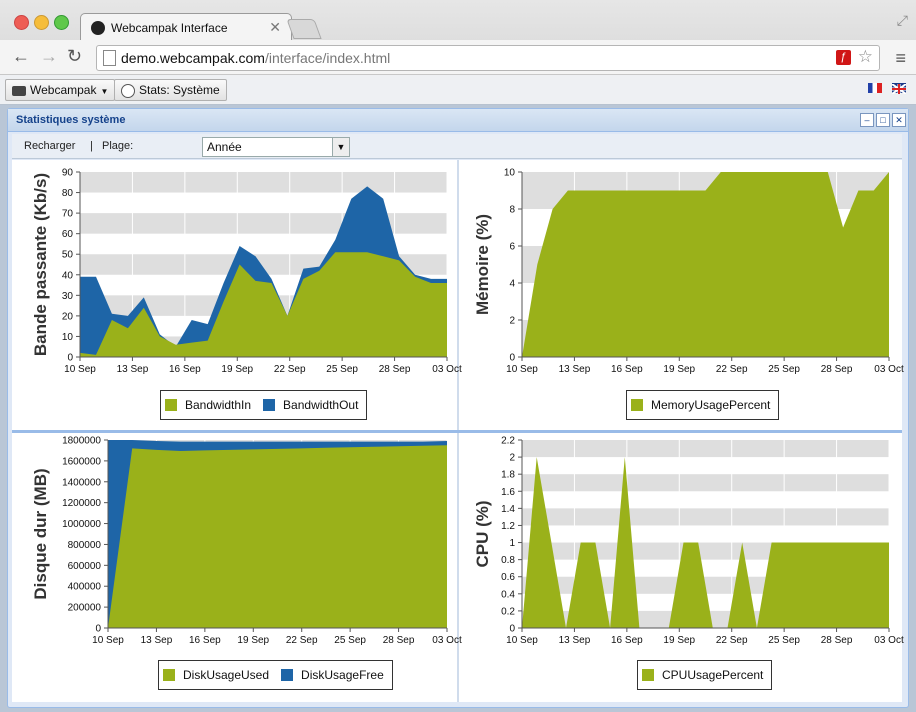 The image size is (916, 712). I want to click on chart-legend: CPUUsagePercent, so click(705, 675).